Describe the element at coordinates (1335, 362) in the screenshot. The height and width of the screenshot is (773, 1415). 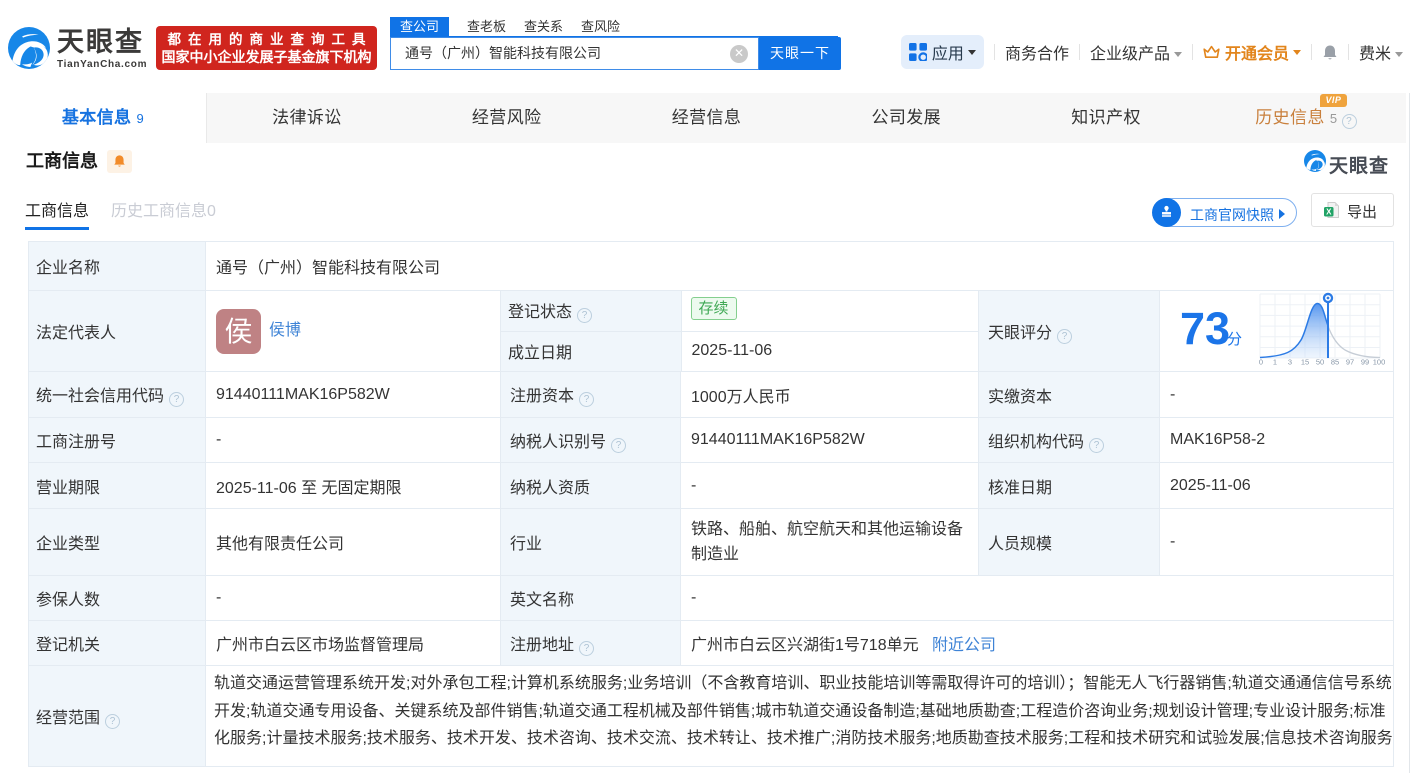
I see `svg-text: 85` at that location.